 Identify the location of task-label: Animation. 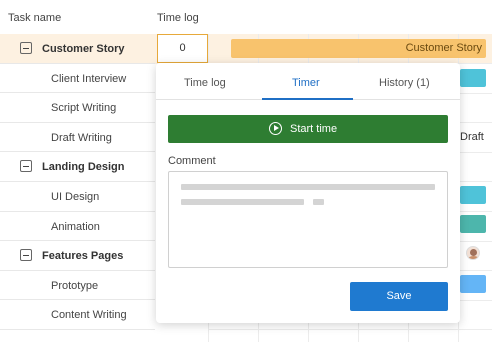
(75, 226).